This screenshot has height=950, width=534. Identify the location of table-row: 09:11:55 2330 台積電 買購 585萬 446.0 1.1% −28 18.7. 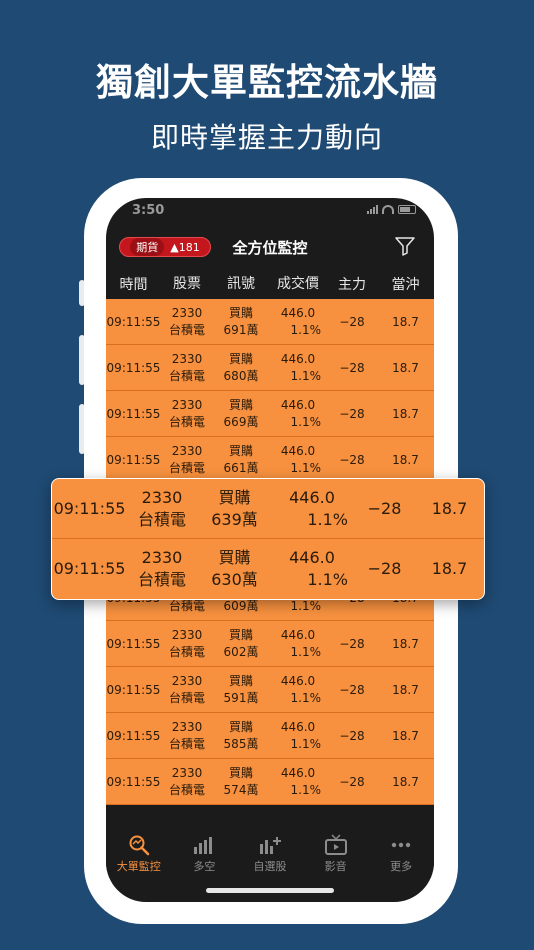
(270, 736).